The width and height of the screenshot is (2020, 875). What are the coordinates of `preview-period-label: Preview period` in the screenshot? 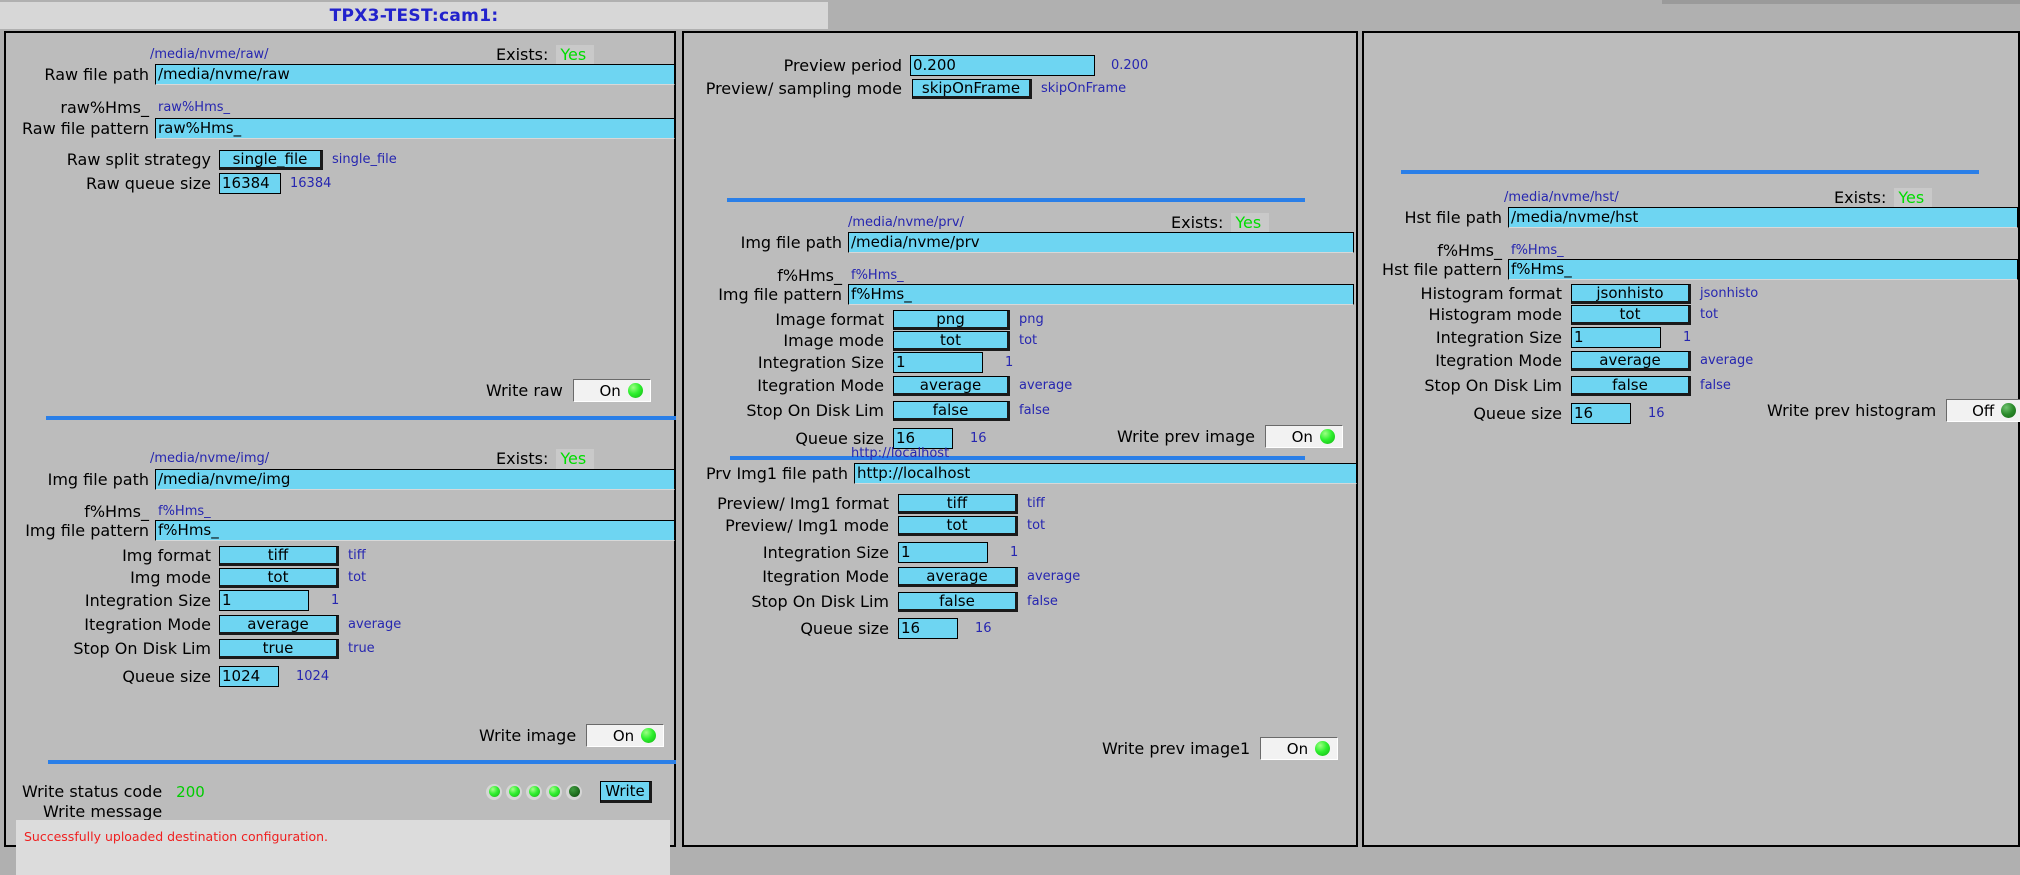 It's located at (842, 65).